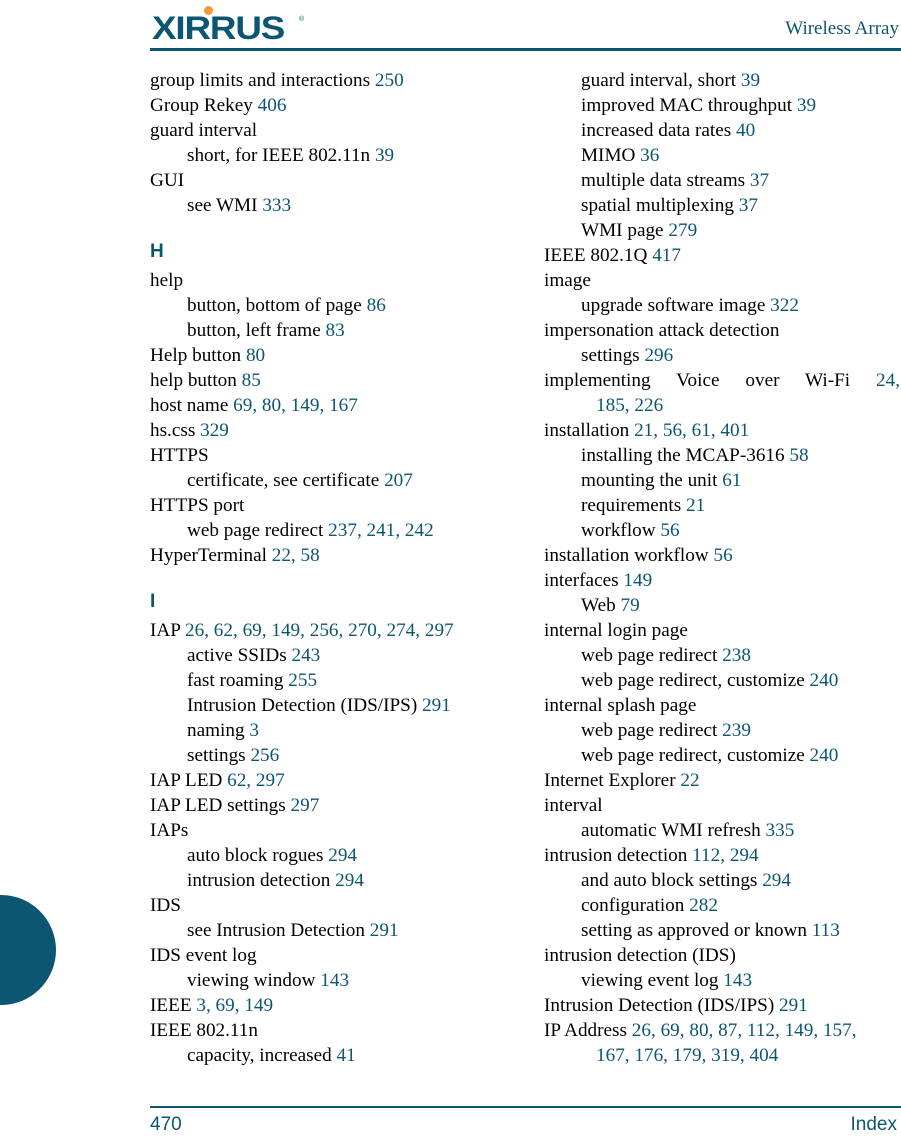  I want to click on page-reference-link: 36, so click(649, 155).